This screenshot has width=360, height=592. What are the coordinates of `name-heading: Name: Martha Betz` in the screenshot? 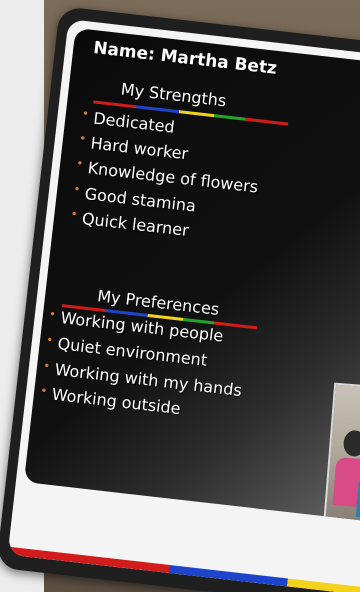 It's located at (185, 58).